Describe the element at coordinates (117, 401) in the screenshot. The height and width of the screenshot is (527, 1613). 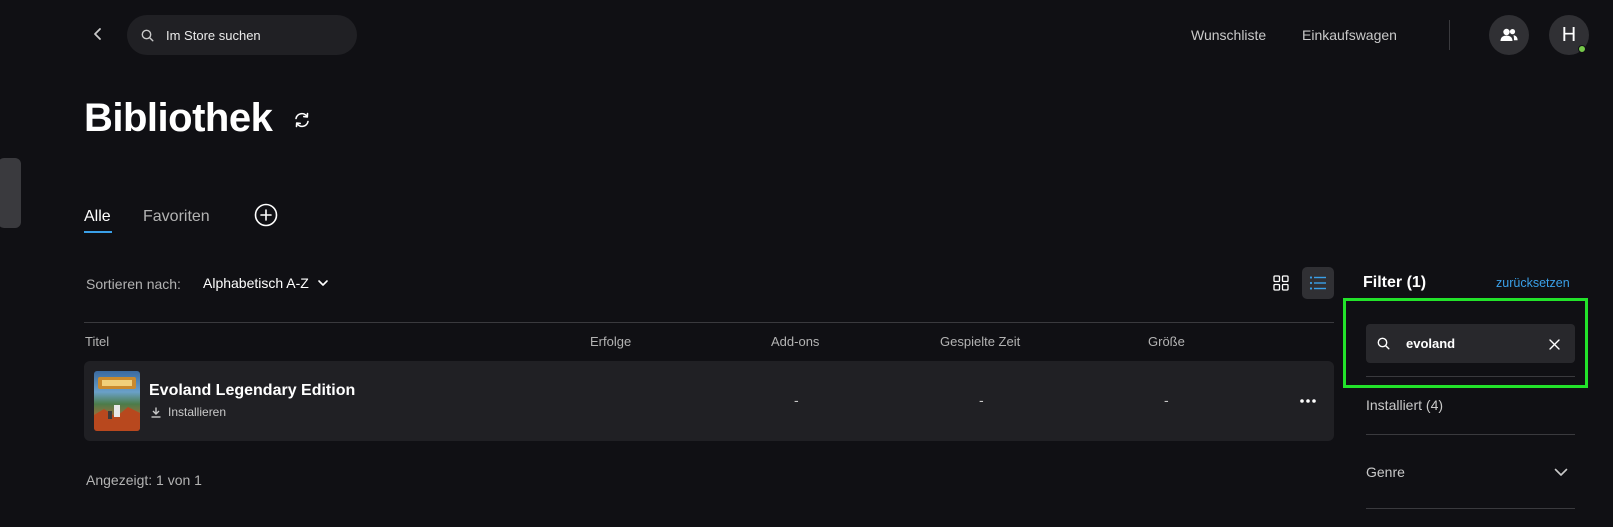
I see `game-thumbnail` at that location.